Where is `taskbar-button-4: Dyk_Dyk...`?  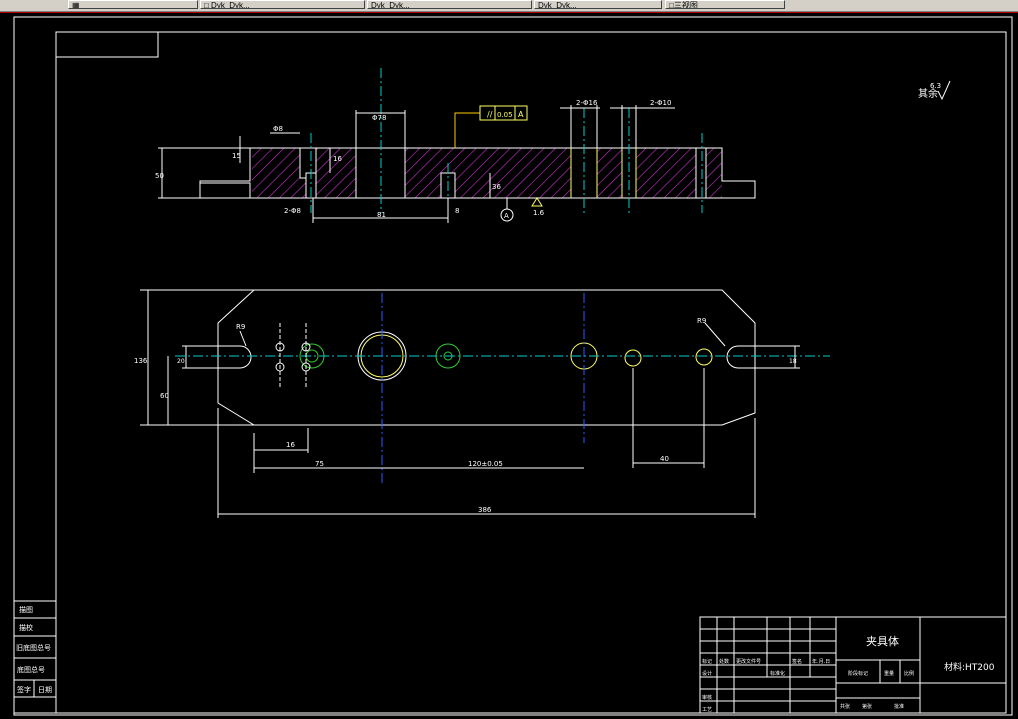
taskbar-button-4: Dyk_Dyk... is located at coordinates (598, 4).